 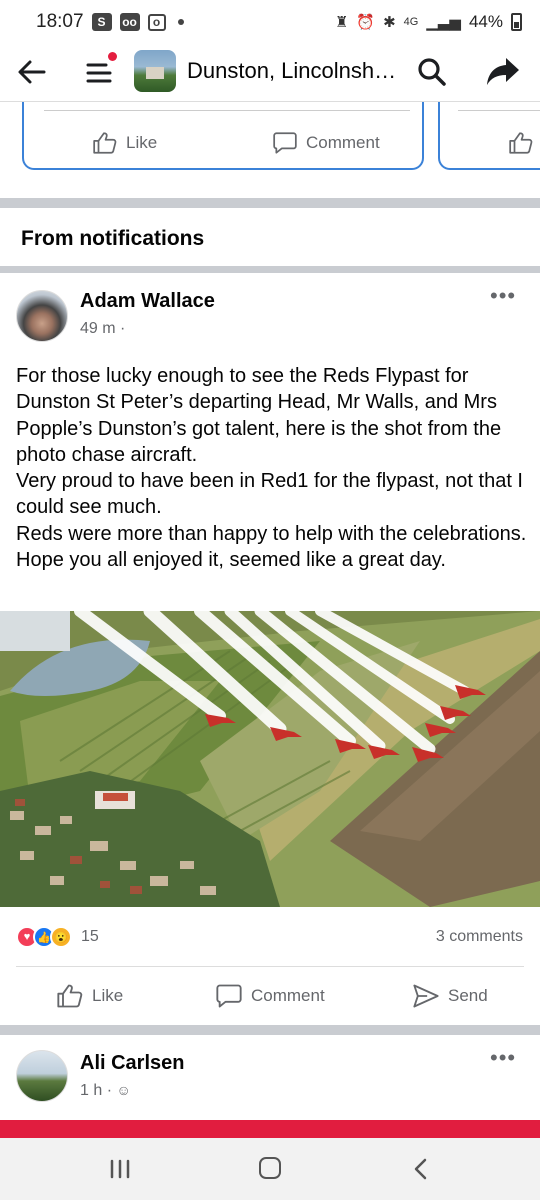 I want to click on battery-icon, so click(x=516, y=22).